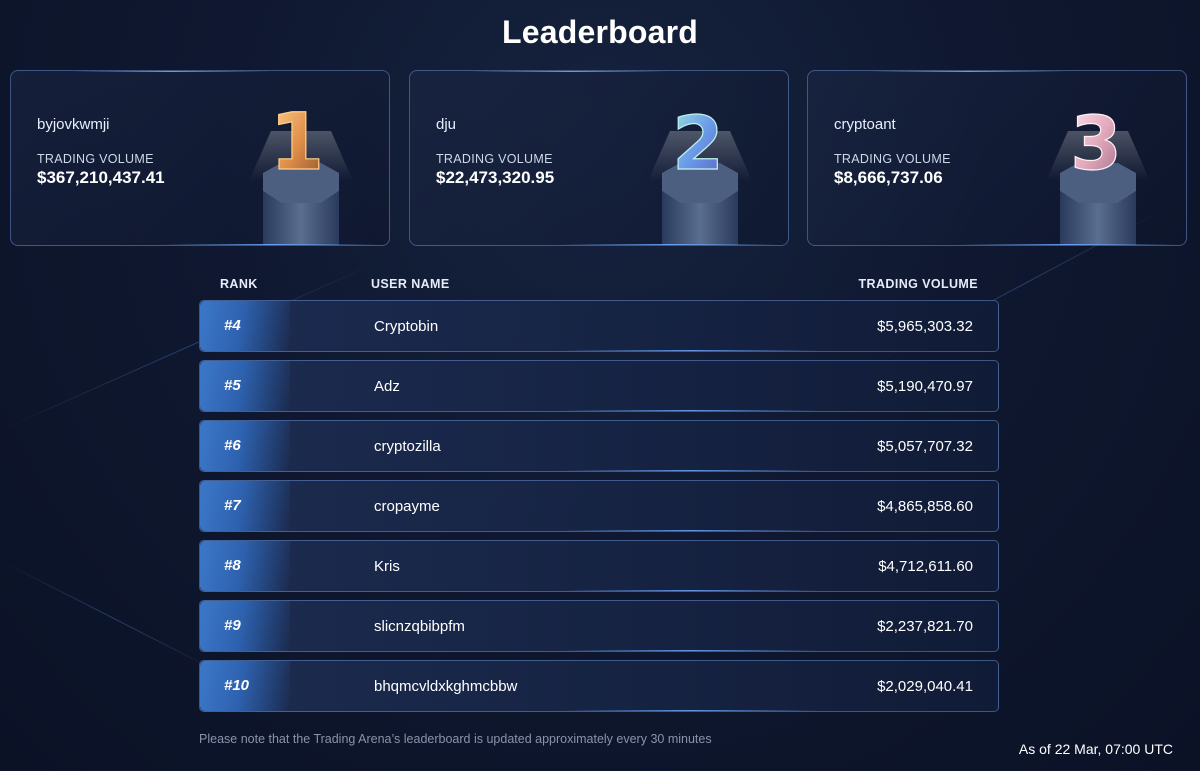  What do you see at coordinates (888, 177) in the screenshot?
I see `podium-volume: $8,666,737.06` at bounding box center [888, 177].